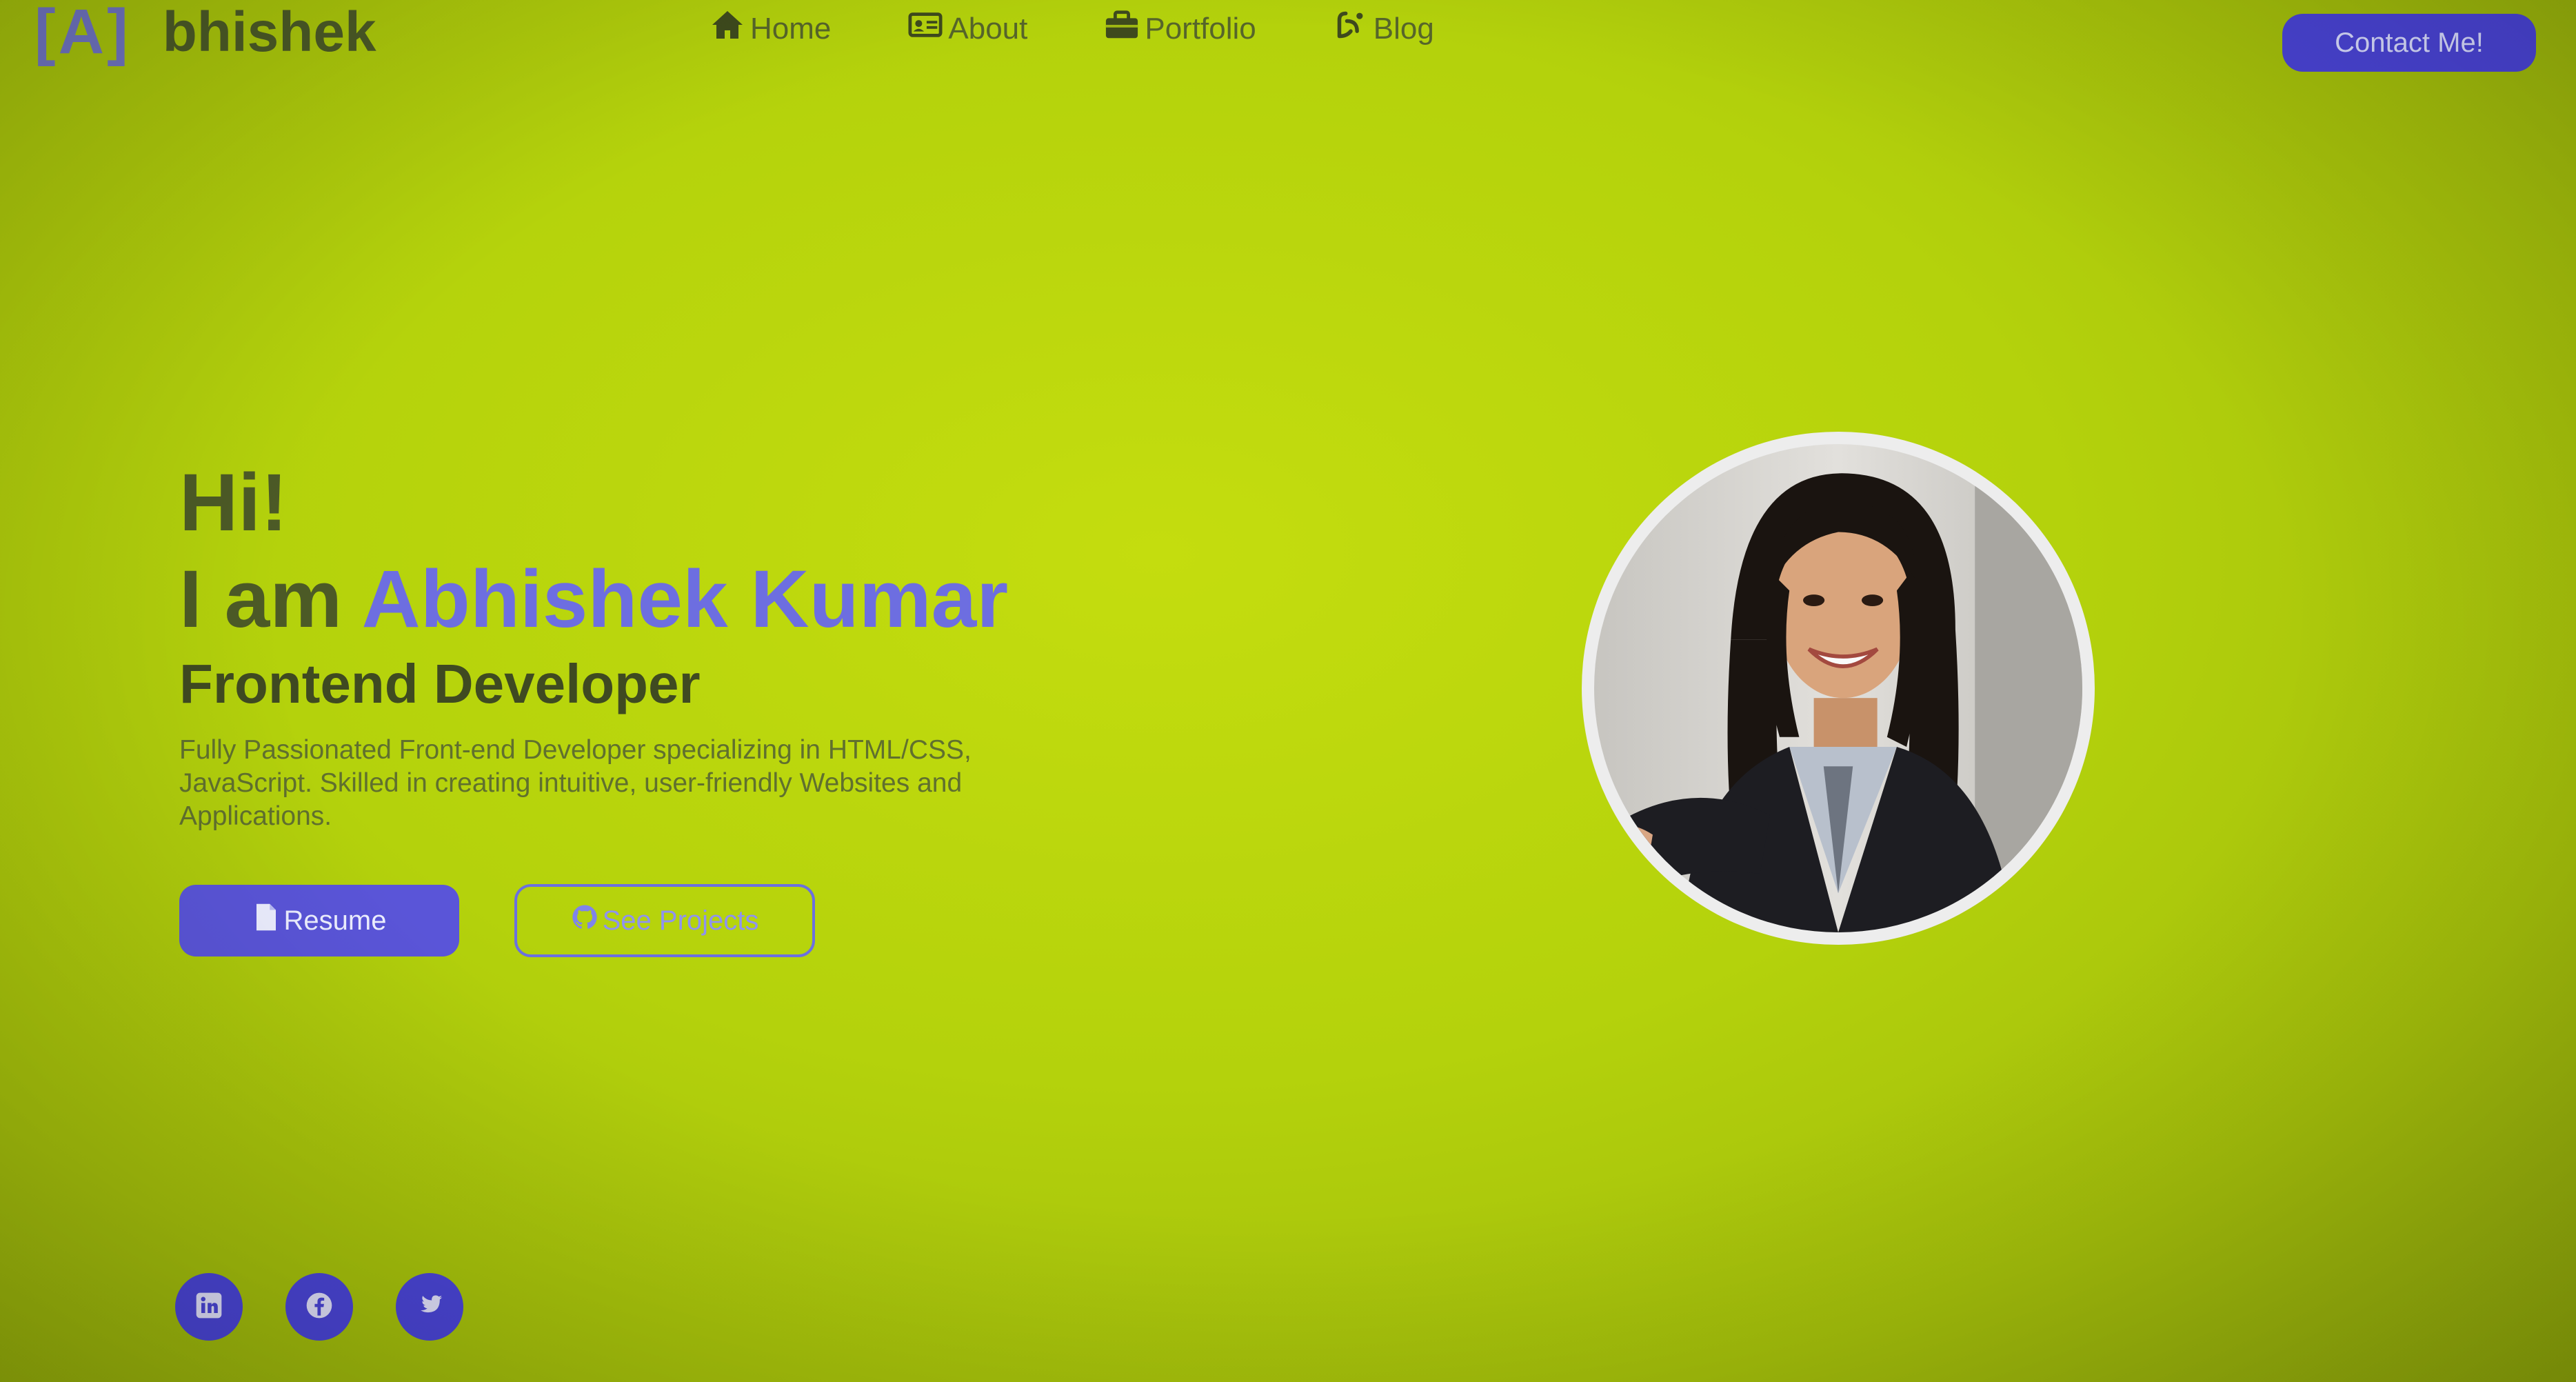 The width and height of the screenshot is (2576, 1382). I want to click on profile-photo, so click(1838, 688).